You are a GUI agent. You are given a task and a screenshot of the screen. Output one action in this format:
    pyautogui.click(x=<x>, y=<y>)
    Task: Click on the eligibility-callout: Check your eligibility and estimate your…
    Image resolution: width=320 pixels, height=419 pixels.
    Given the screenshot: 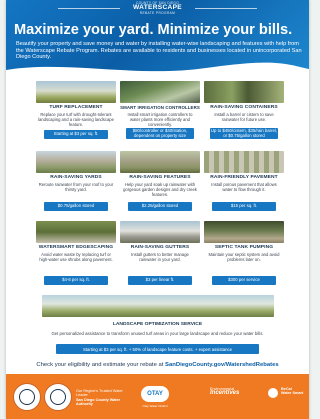 What is the action you would take?
    pyautogui.click(x=157, y=365)
    